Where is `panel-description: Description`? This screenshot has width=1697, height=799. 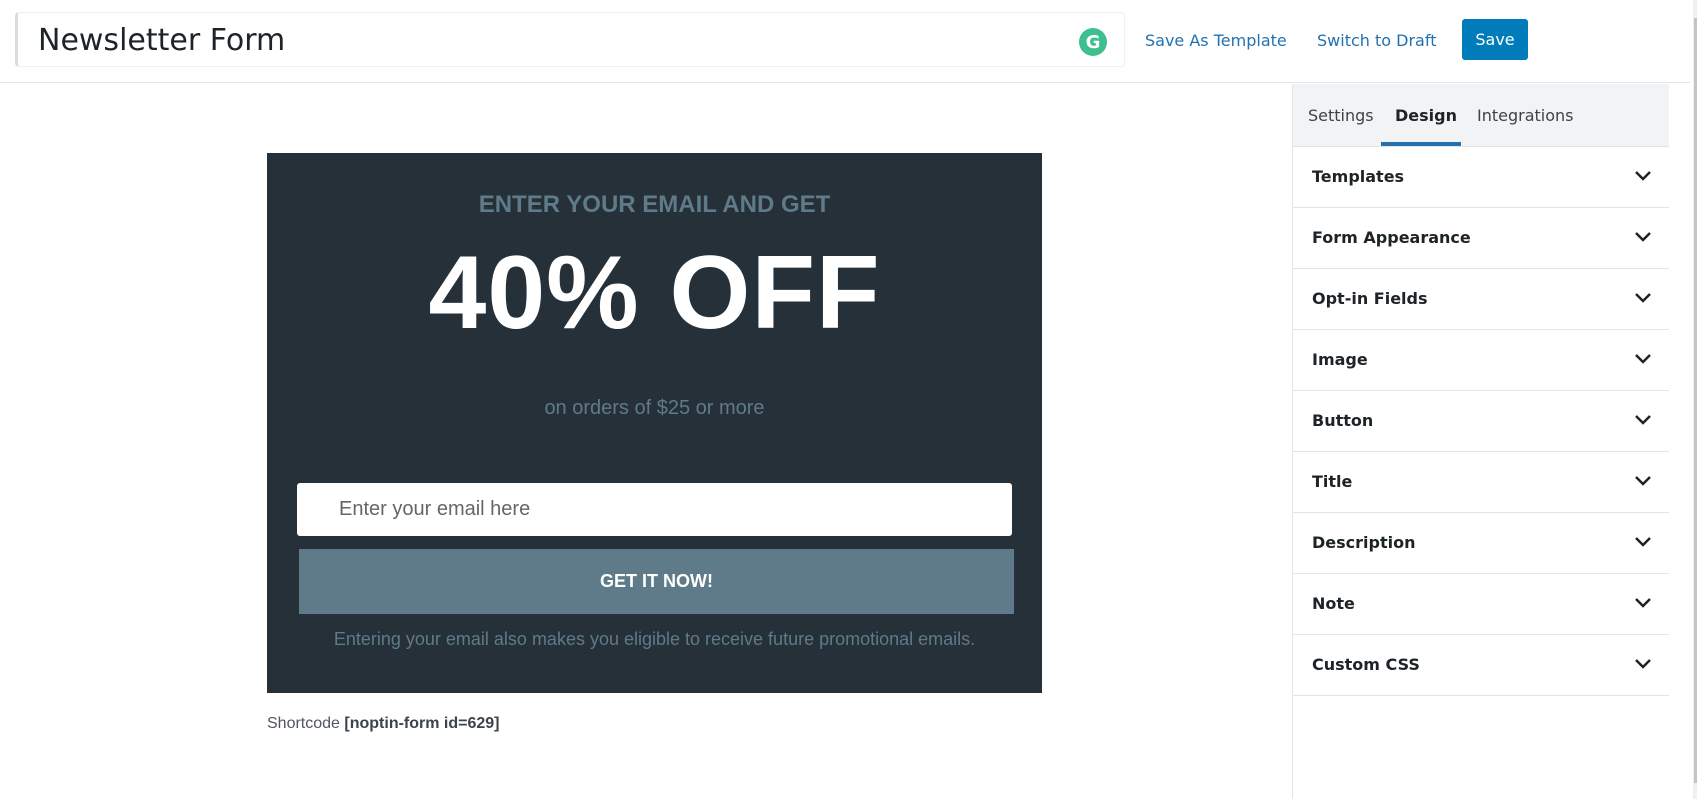
panel-description: Description is located at coordinates (1481, 543).